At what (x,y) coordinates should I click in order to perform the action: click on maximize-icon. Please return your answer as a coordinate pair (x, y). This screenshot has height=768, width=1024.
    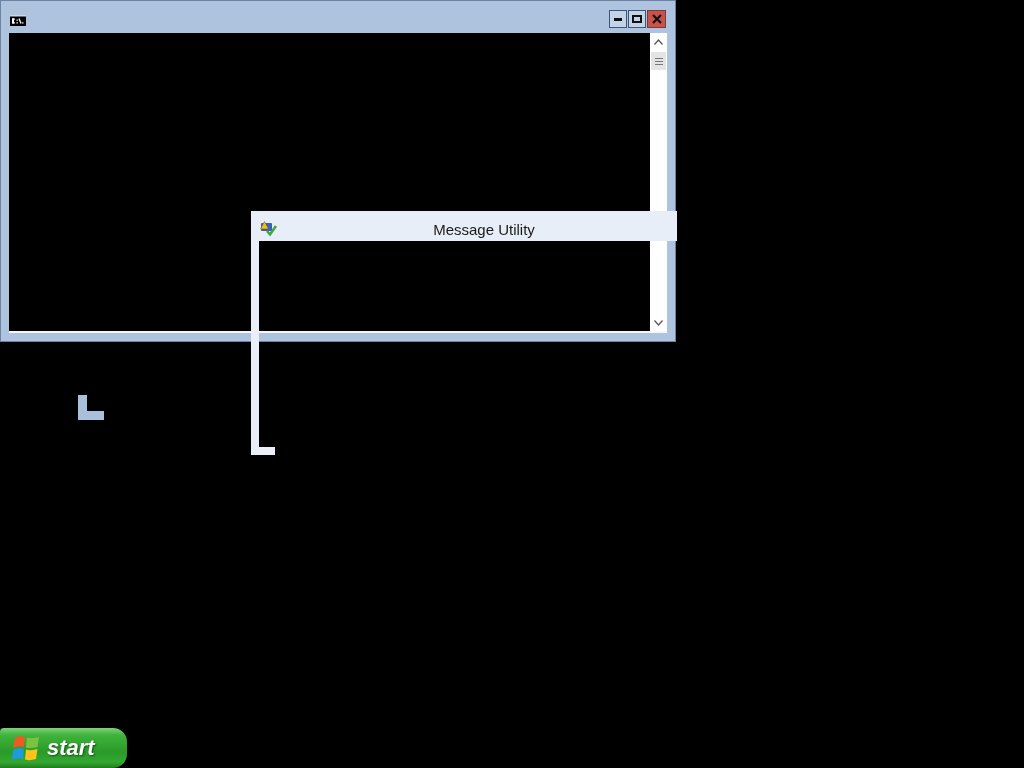
    Looking at the image, I should click on (637, 19).